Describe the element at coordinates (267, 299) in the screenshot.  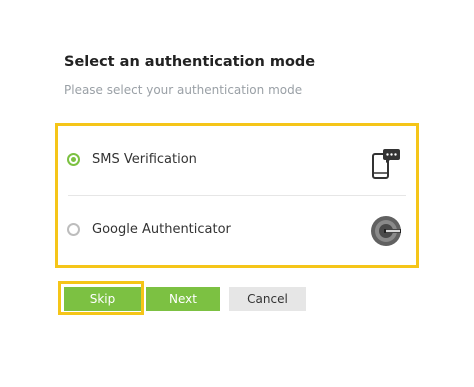
I see `cancel-button: Cancel` at that location.